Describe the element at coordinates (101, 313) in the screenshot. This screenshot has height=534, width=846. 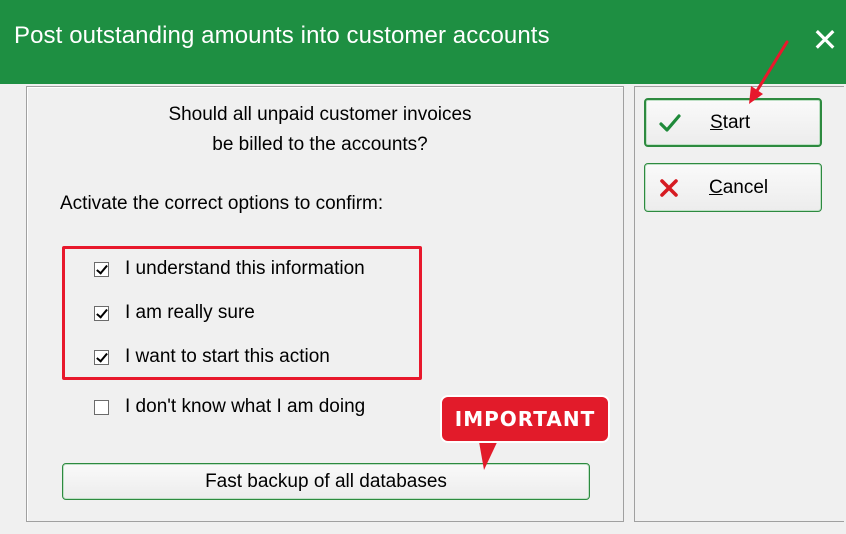
I see `checkbox-sure` at that location.